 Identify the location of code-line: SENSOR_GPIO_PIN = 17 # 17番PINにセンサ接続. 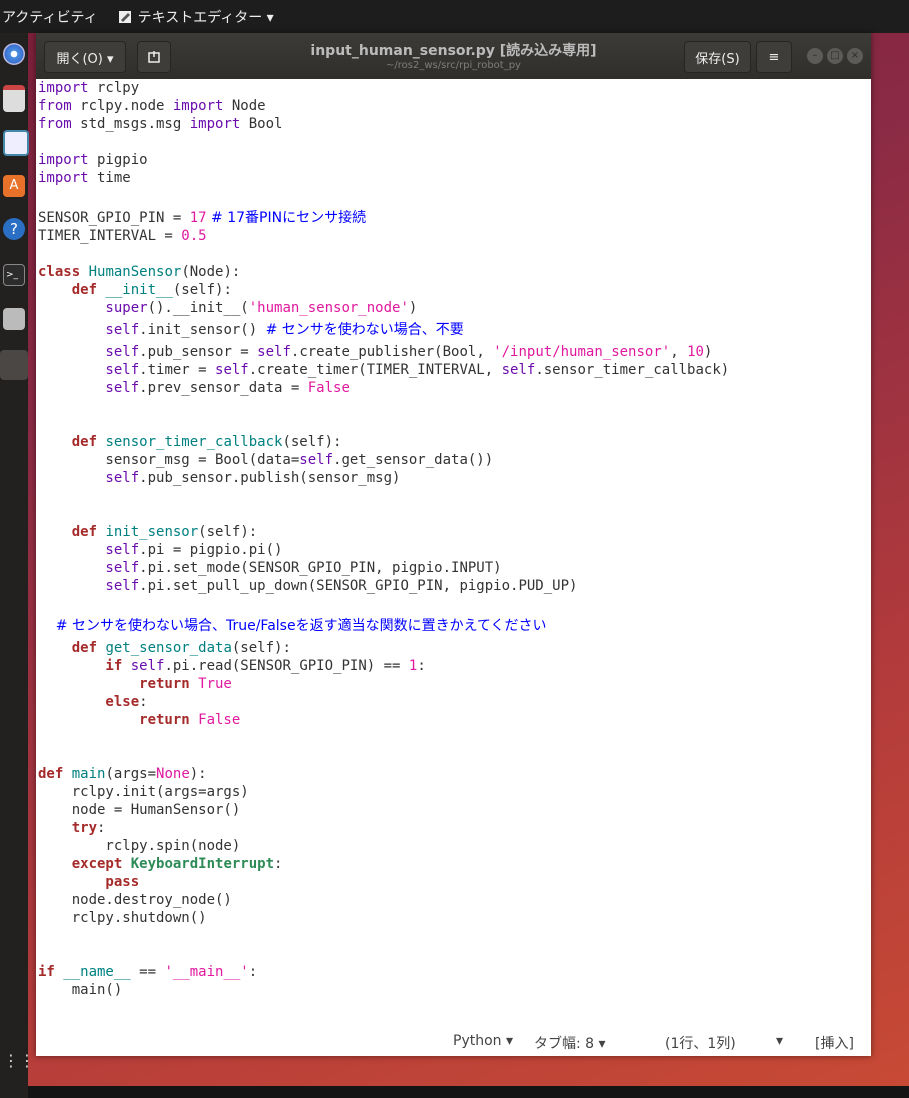
(202, 218).